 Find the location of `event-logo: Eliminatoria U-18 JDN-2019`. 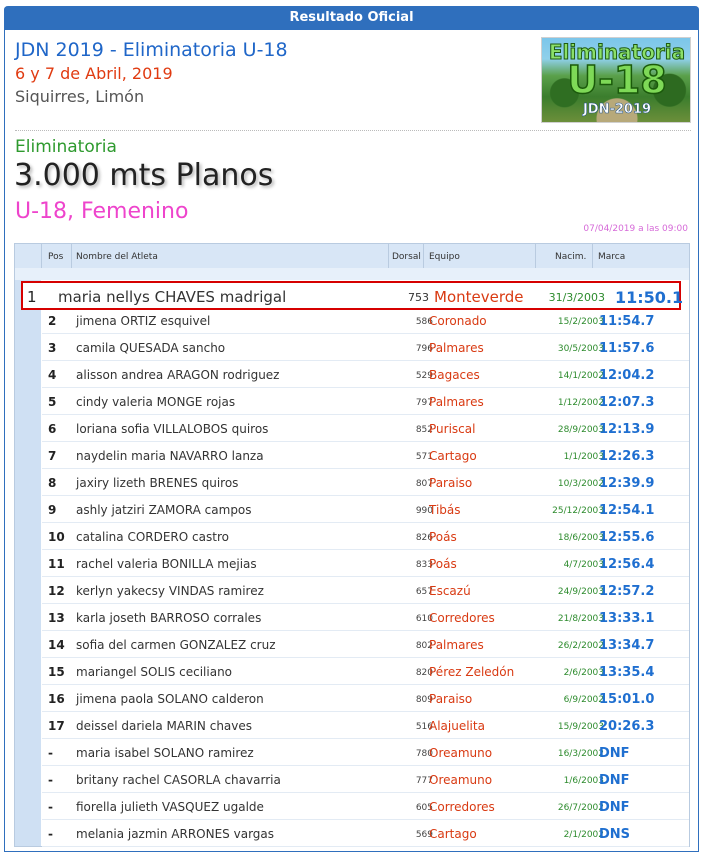

event-logo: Eliminatoria U-18 JDN-2019 is located at coordinates (616, 80).